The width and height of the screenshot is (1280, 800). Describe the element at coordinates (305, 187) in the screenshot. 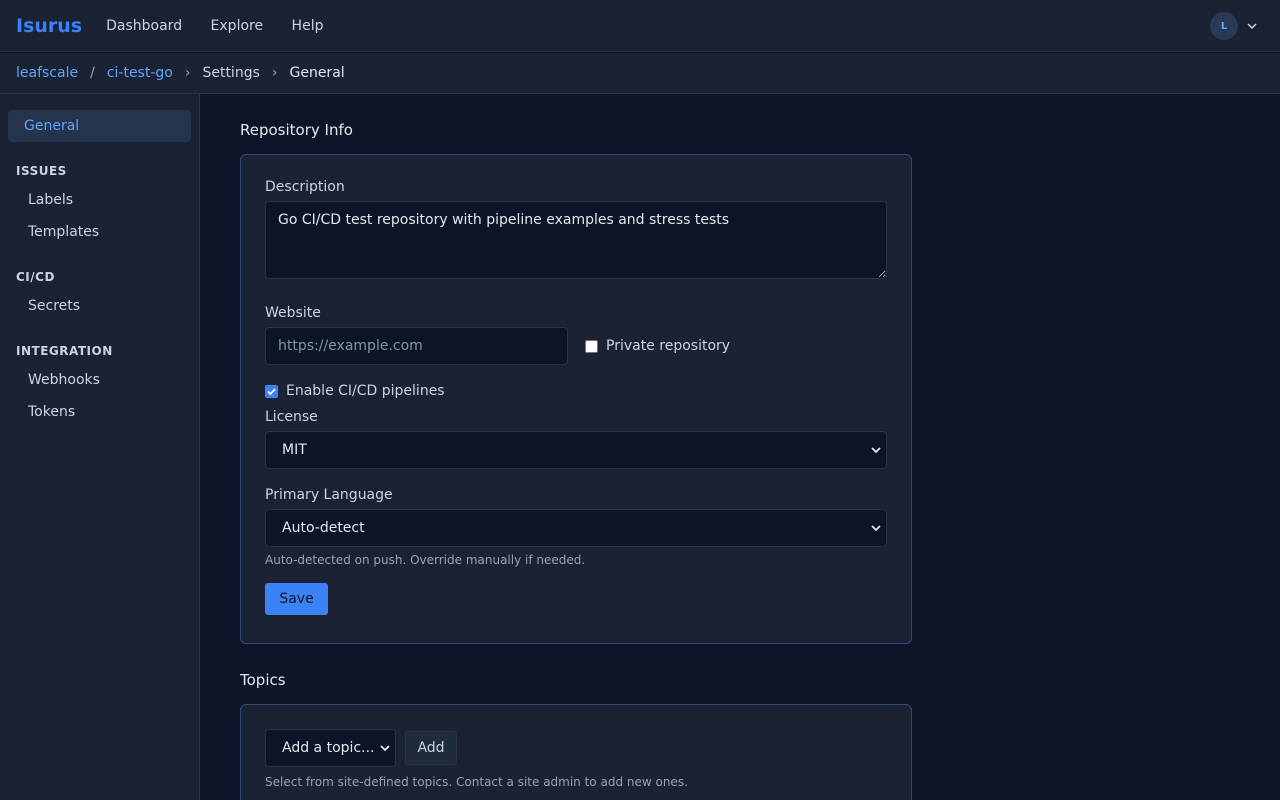

I see `description-label: Description` at that location.